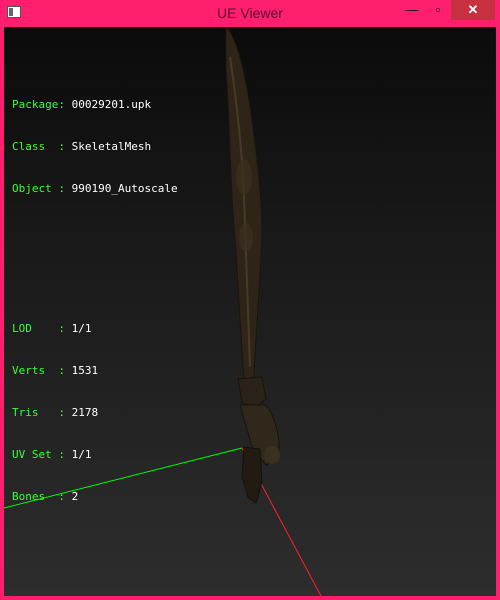 Image resolution: width=500 pixels, height=600 pixels. Describe the element at coordinates (52, 328) in the screenshot. I see `info-row-lod: LOD : 1/1` at that location.